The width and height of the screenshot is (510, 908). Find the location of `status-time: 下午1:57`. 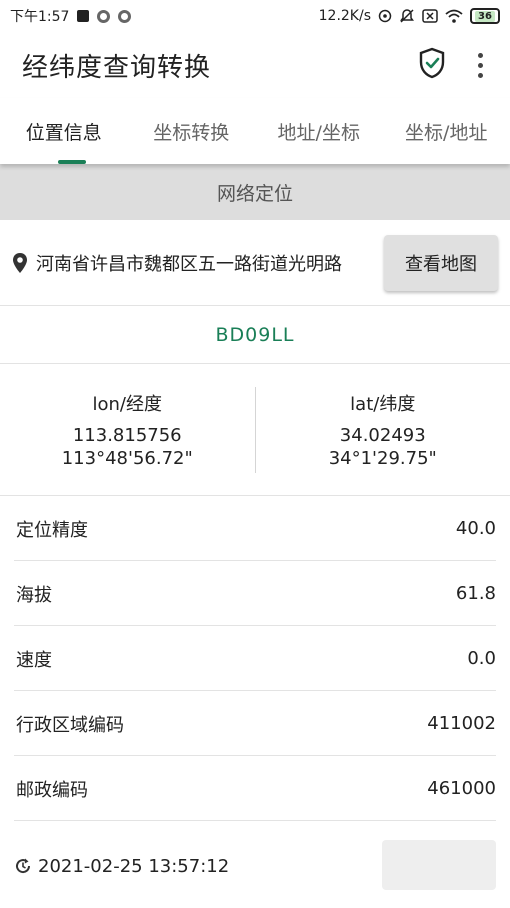

status-time: 下午1:57 is located at coordinates (40, 17).